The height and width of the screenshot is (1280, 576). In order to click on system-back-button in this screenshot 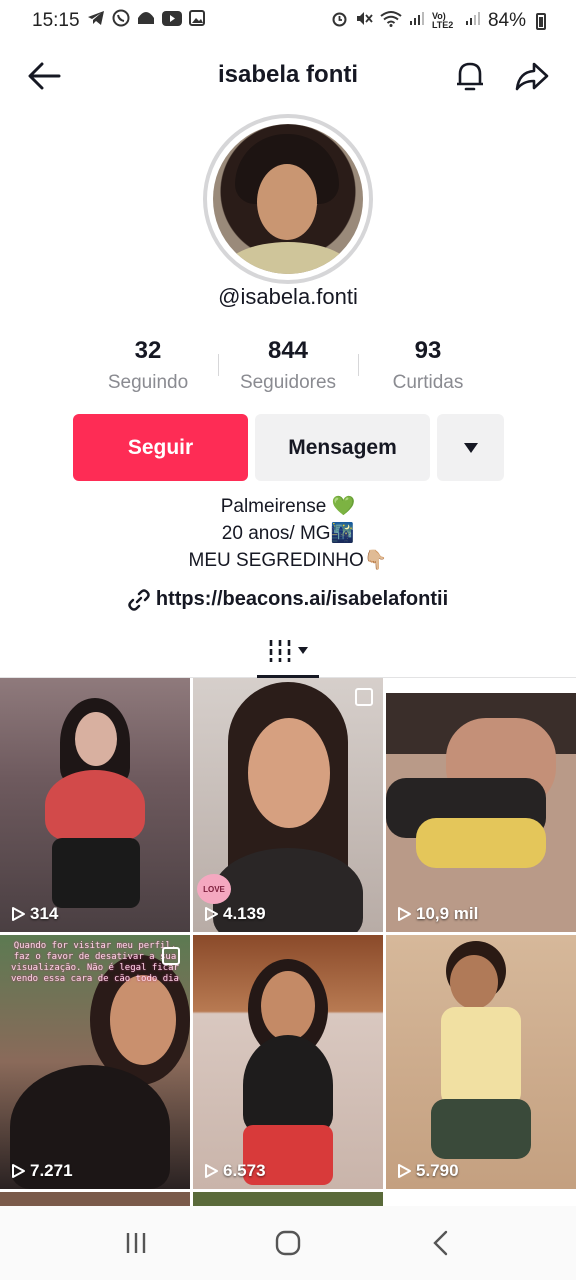, I will do `click(440, 1243)`.